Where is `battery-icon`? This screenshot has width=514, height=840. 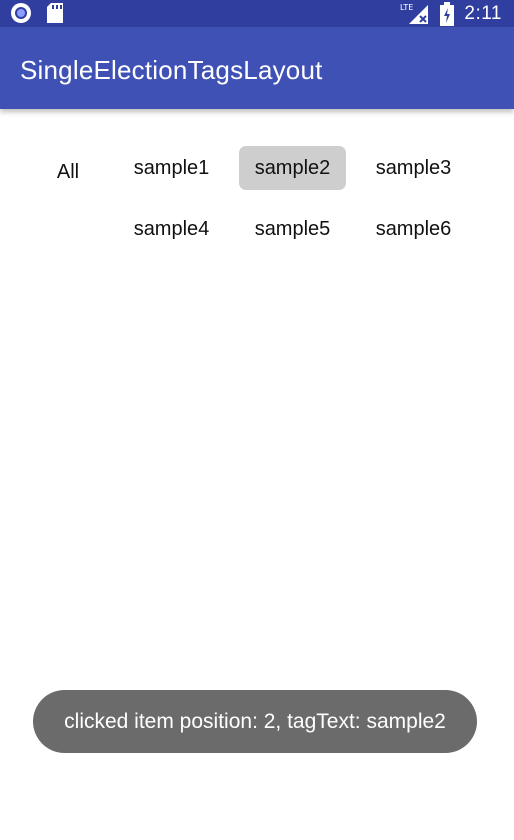 battery-icon is located at coordinates (447, 13).